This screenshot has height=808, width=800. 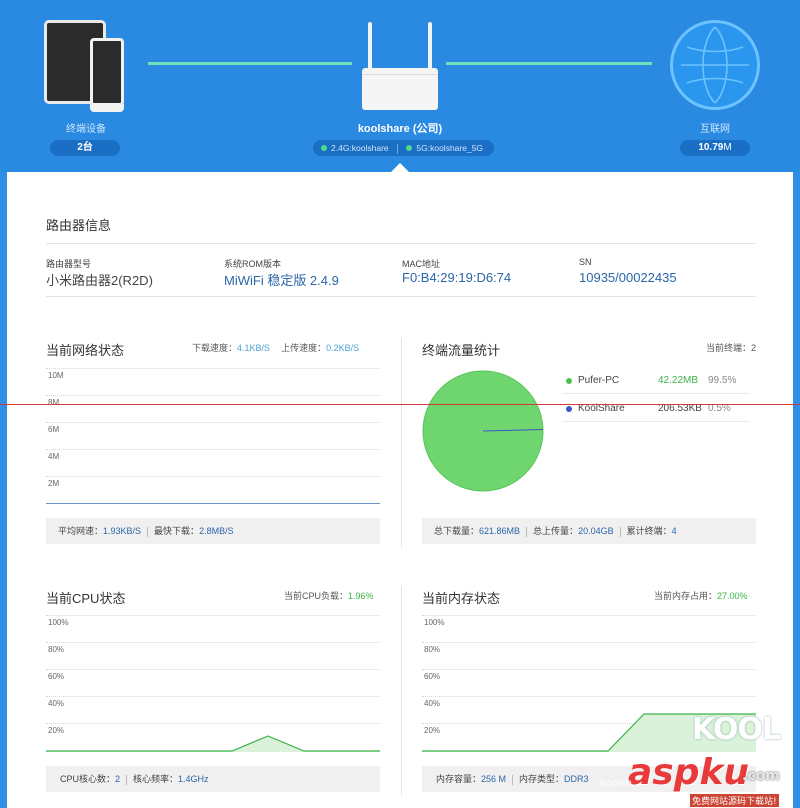 I want to click on internet-speed-badge: 10.79M, so click(x=715, y=148).